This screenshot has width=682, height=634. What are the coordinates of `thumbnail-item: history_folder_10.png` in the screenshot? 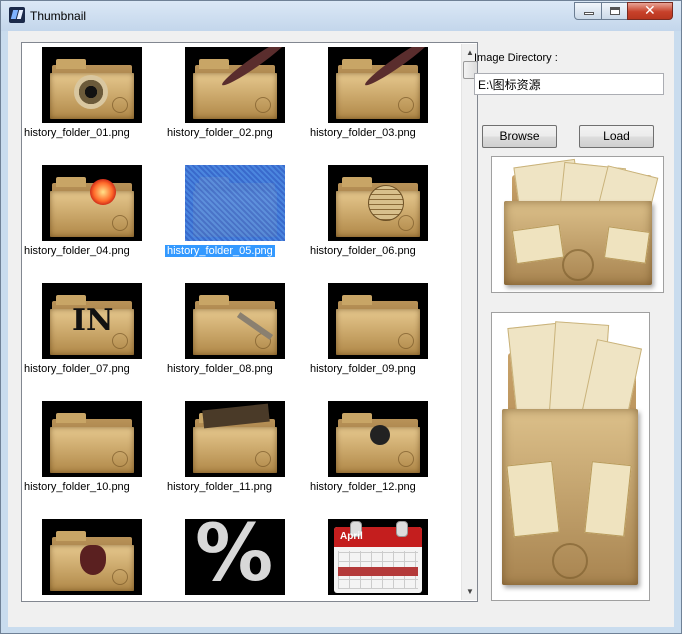 It's located at (82, 454).